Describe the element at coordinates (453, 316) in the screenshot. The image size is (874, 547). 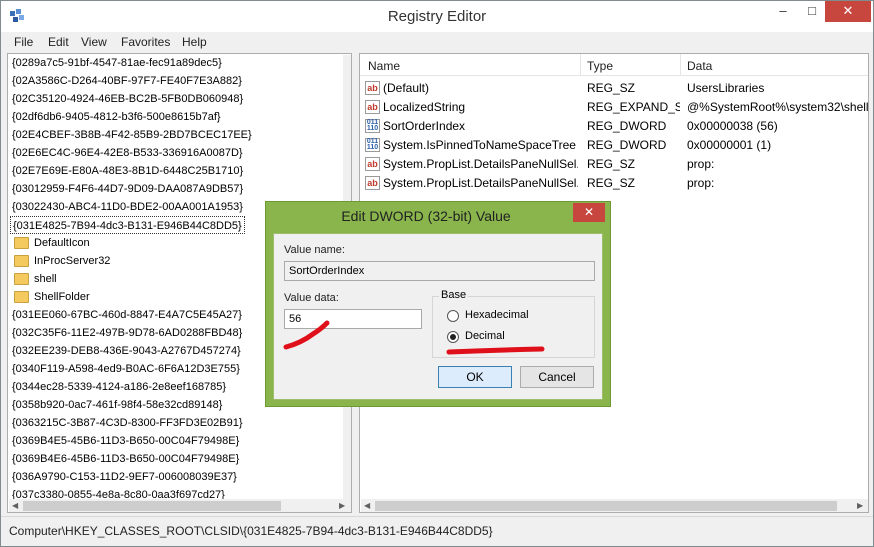
I see `hexadecimal-radio` at that location.